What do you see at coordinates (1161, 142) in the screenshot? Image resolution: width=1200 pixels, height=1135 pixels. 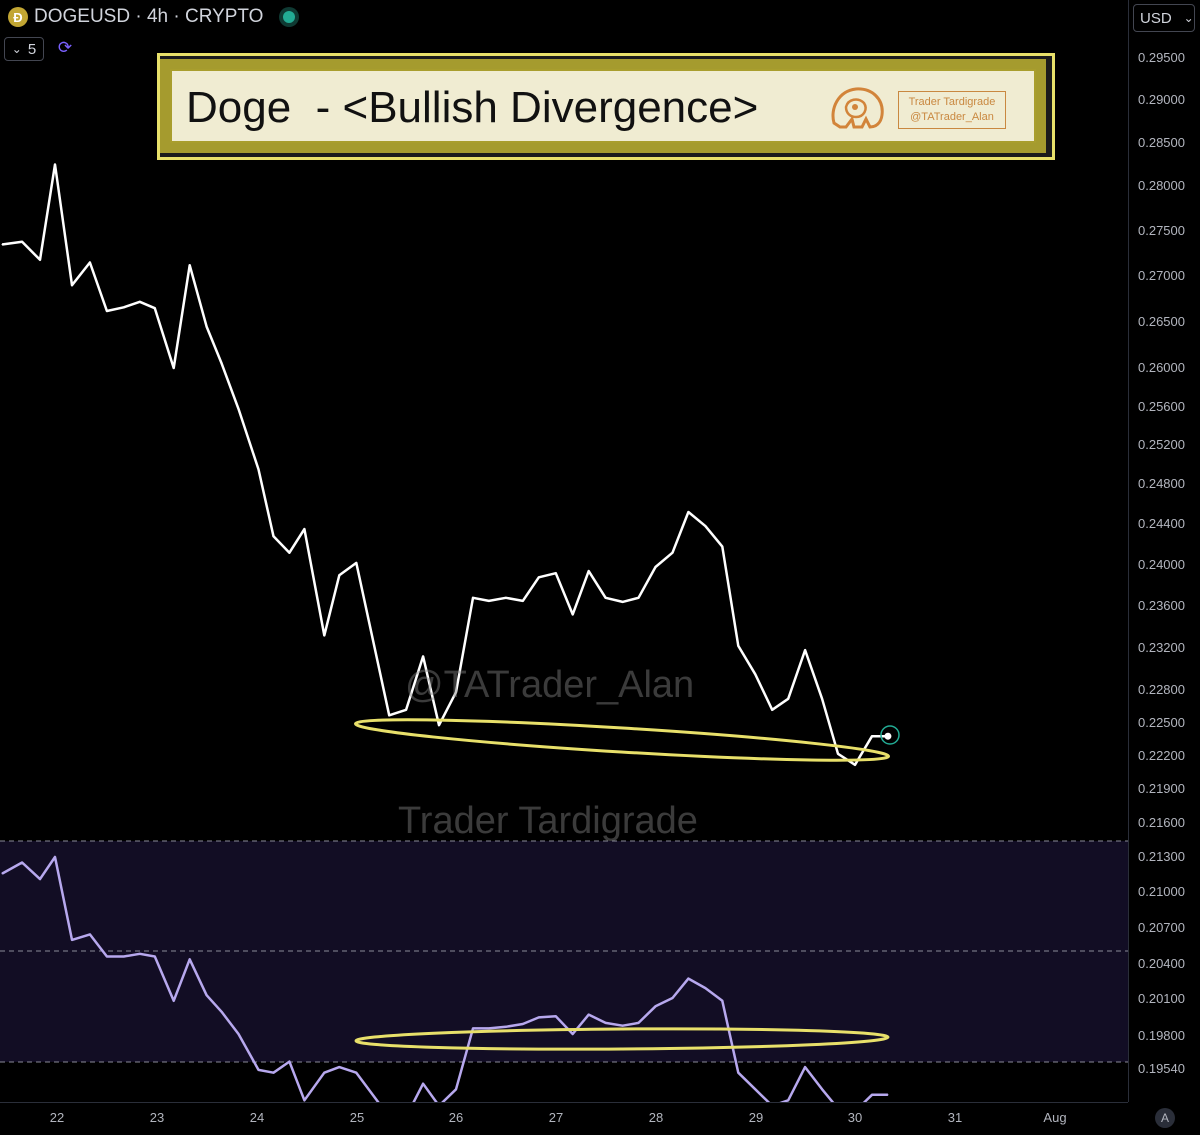 I see `y-tick-label: 0.28500` at bounding box center [1161, 142].